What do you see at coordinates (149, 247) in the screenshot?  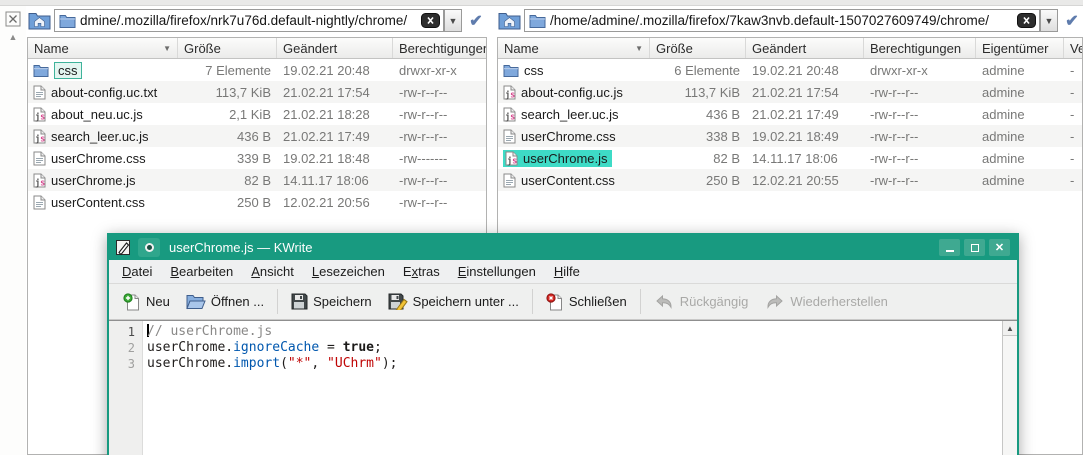 I see `window-pin-icon` at bounding box center [149, 247].